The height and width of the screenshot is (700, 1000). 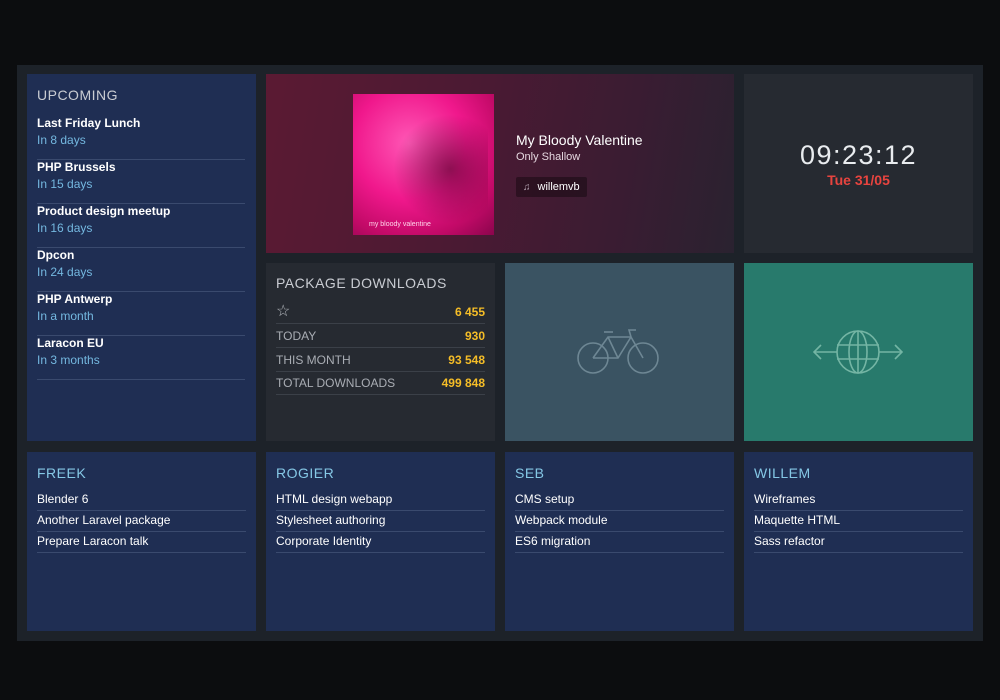 I want to click on task-item: Wireframes, so click(x=858, y=500).